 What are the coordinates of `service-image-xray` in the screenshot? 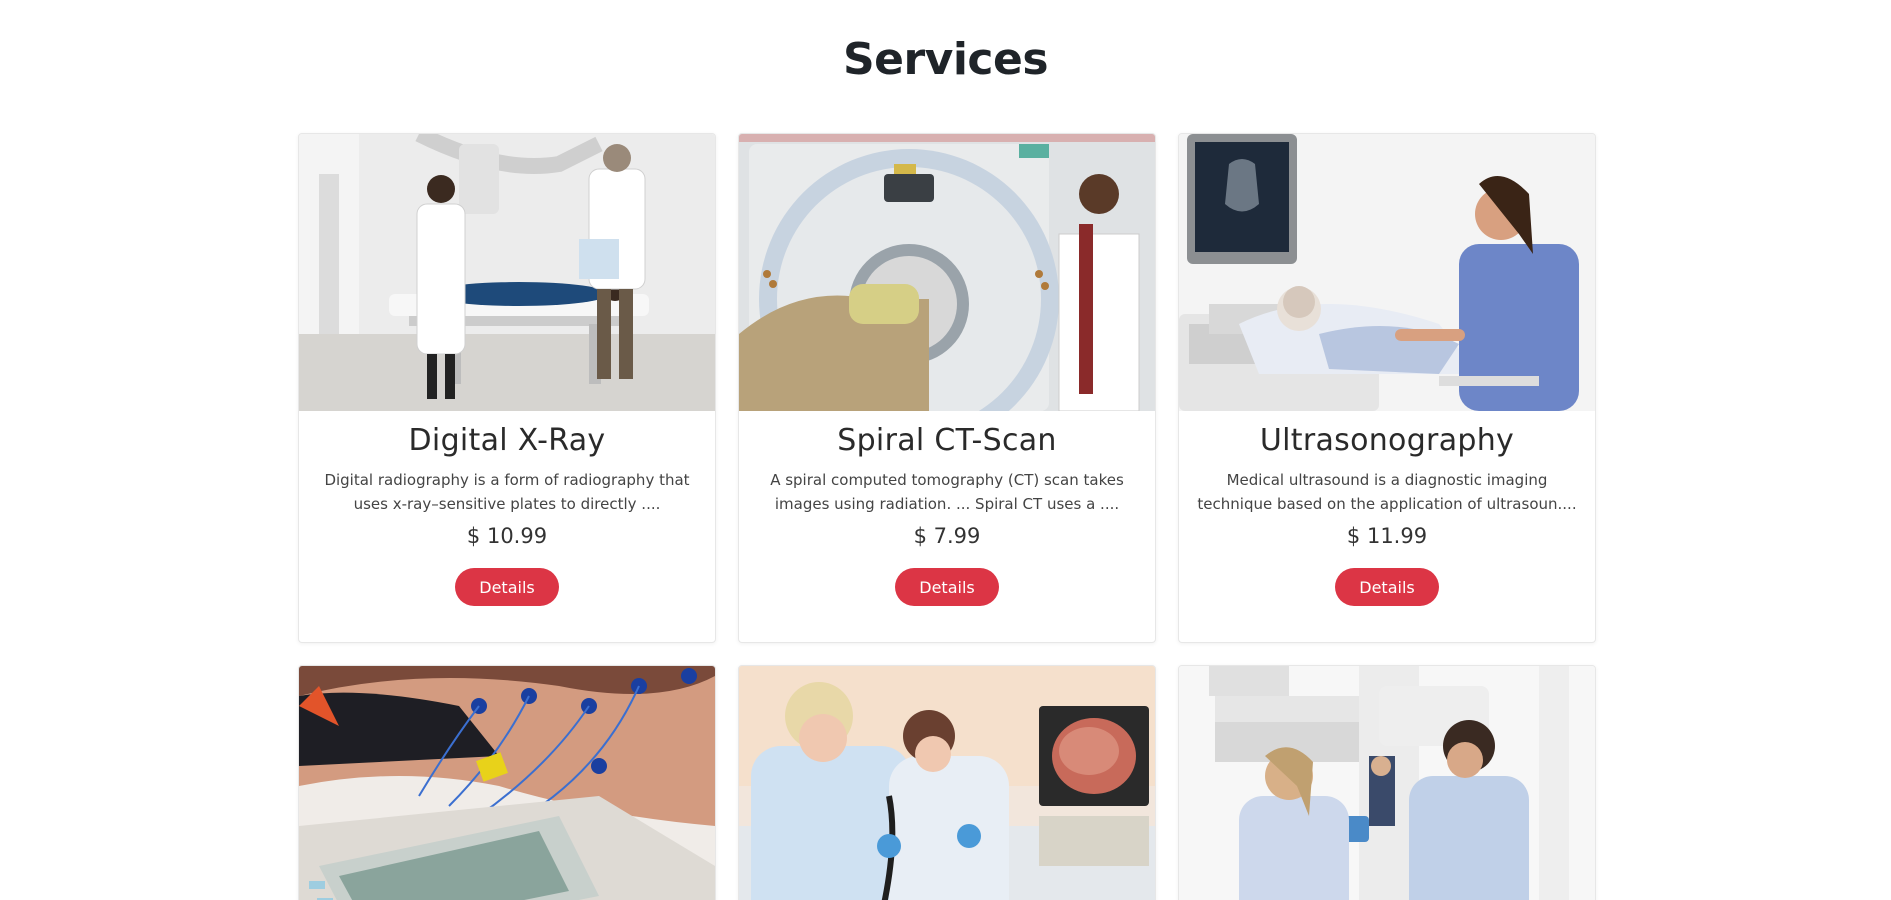 It's located at (507, 272).